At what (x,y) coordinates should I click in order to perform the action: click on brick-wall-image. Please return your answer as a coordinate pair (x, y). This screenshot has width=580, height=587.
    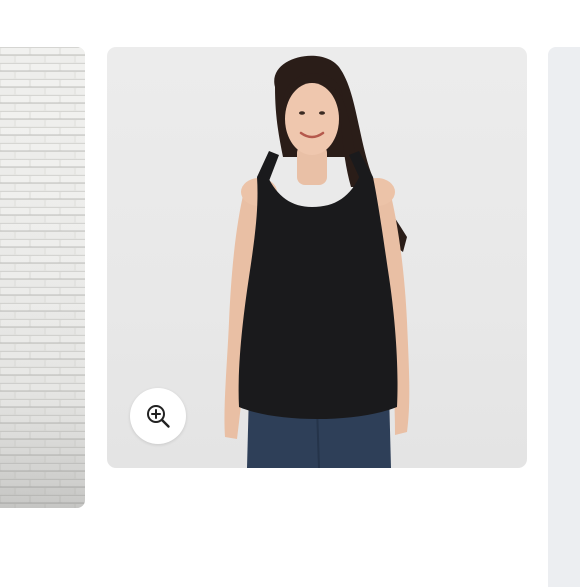
    Looking at the image, I should click on (42, 277).